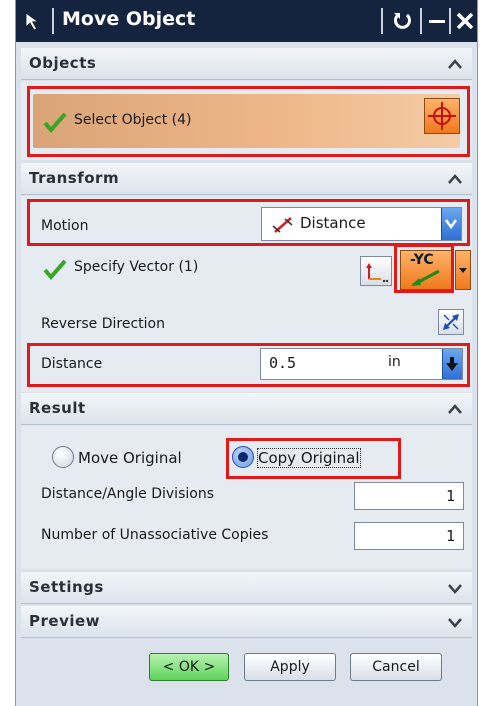  Describe the element at coordinates (290, 667) in the screenshot. I see `apply-button: Apply` at that location.